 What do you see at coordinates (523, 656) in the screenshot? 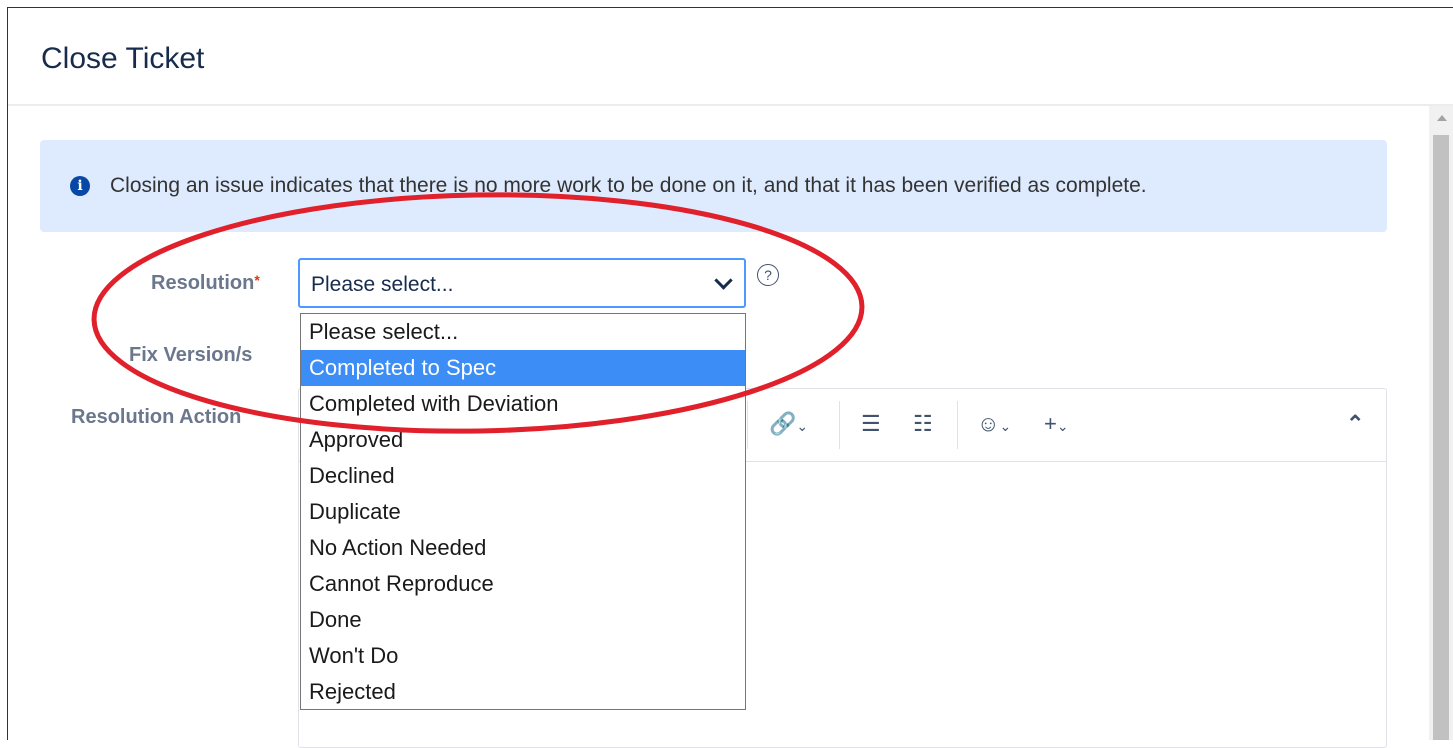
I see `resolution-option: Won't Do` at bounding box center [523, 656].